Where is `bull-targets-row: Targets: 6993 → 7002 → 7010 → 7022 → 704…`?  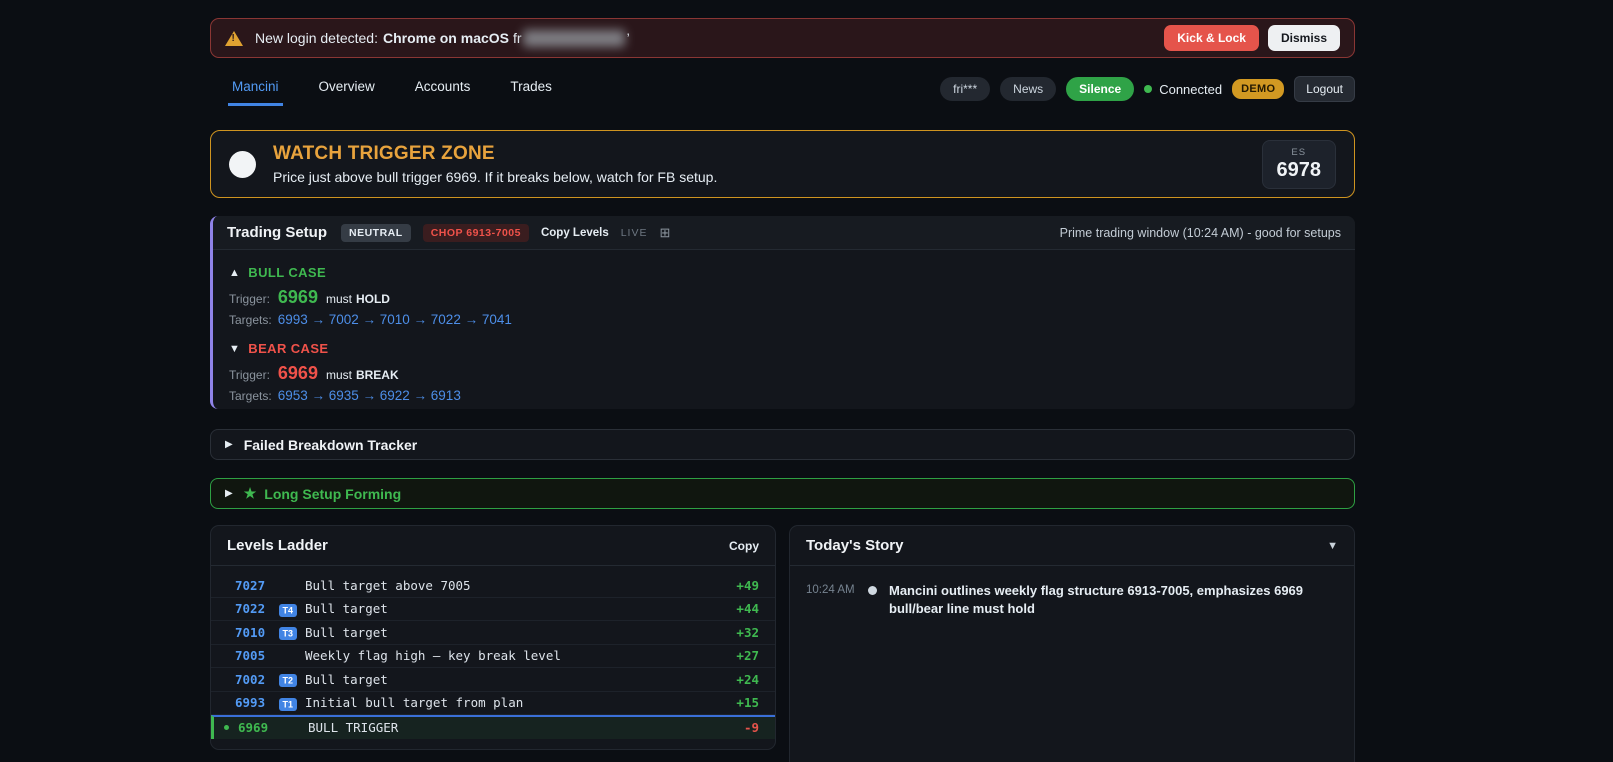 bull-targets-row: Targets: 6993 → 7002 → 7010 → 7022 → 704… is located at coordinates (784, 319).